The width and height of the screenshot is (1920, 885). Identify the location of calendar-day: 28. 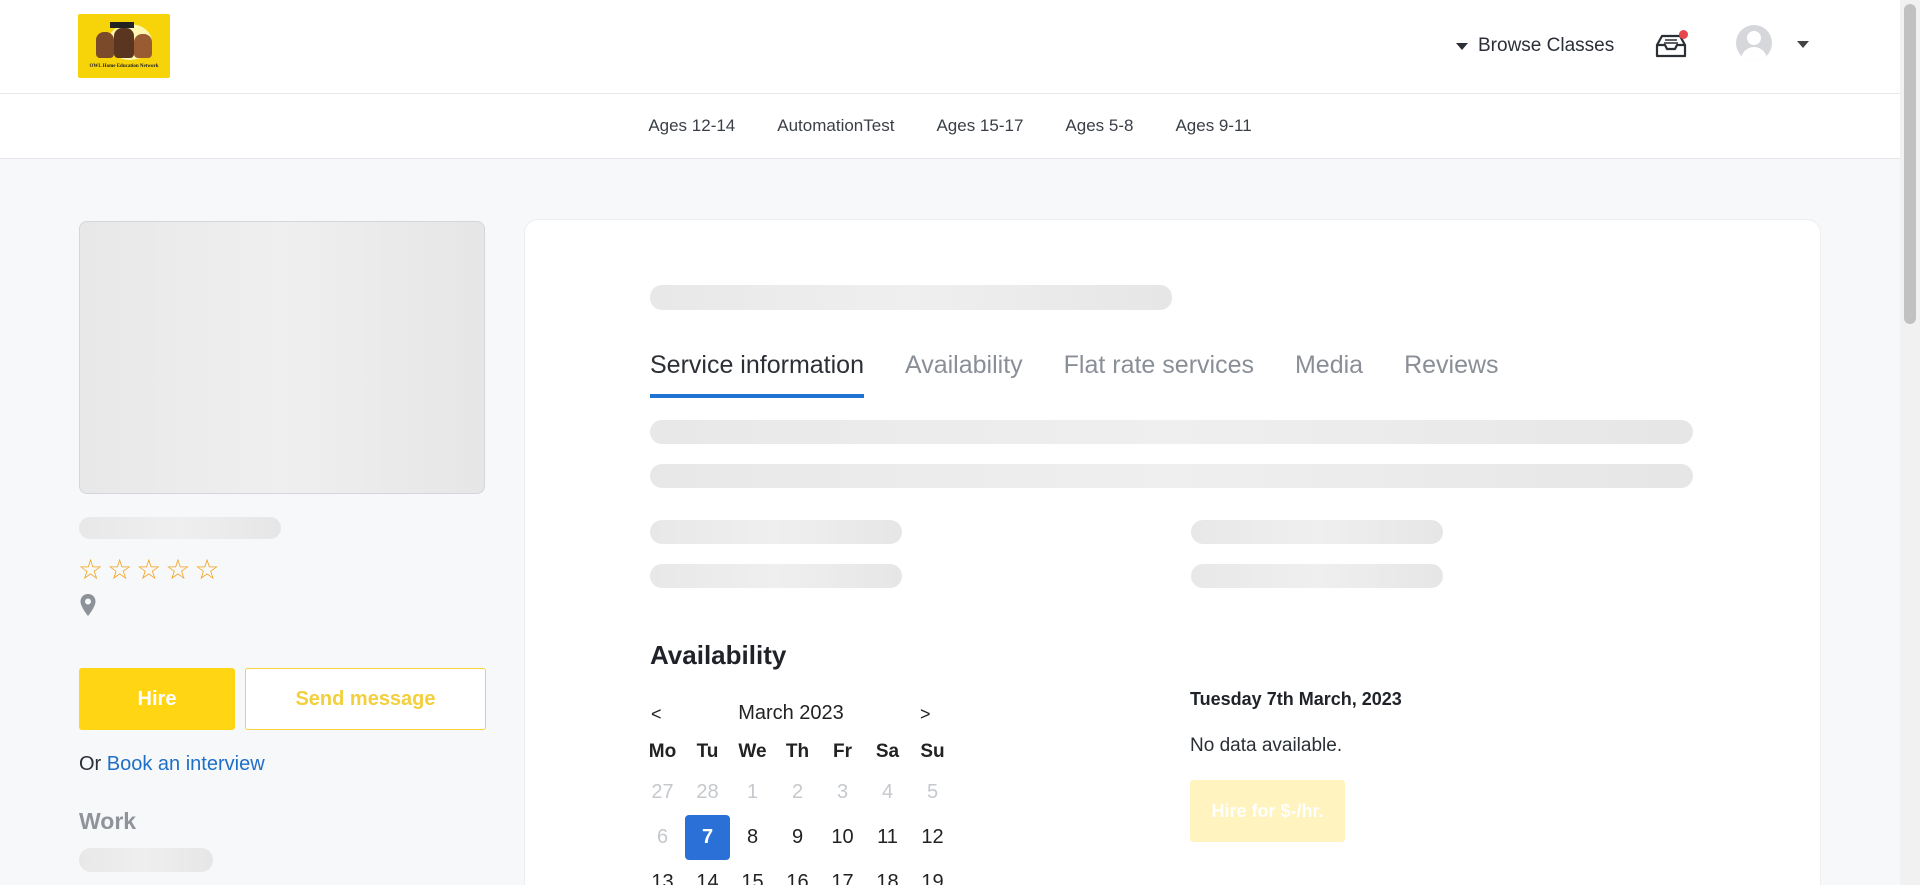
(707, 792).